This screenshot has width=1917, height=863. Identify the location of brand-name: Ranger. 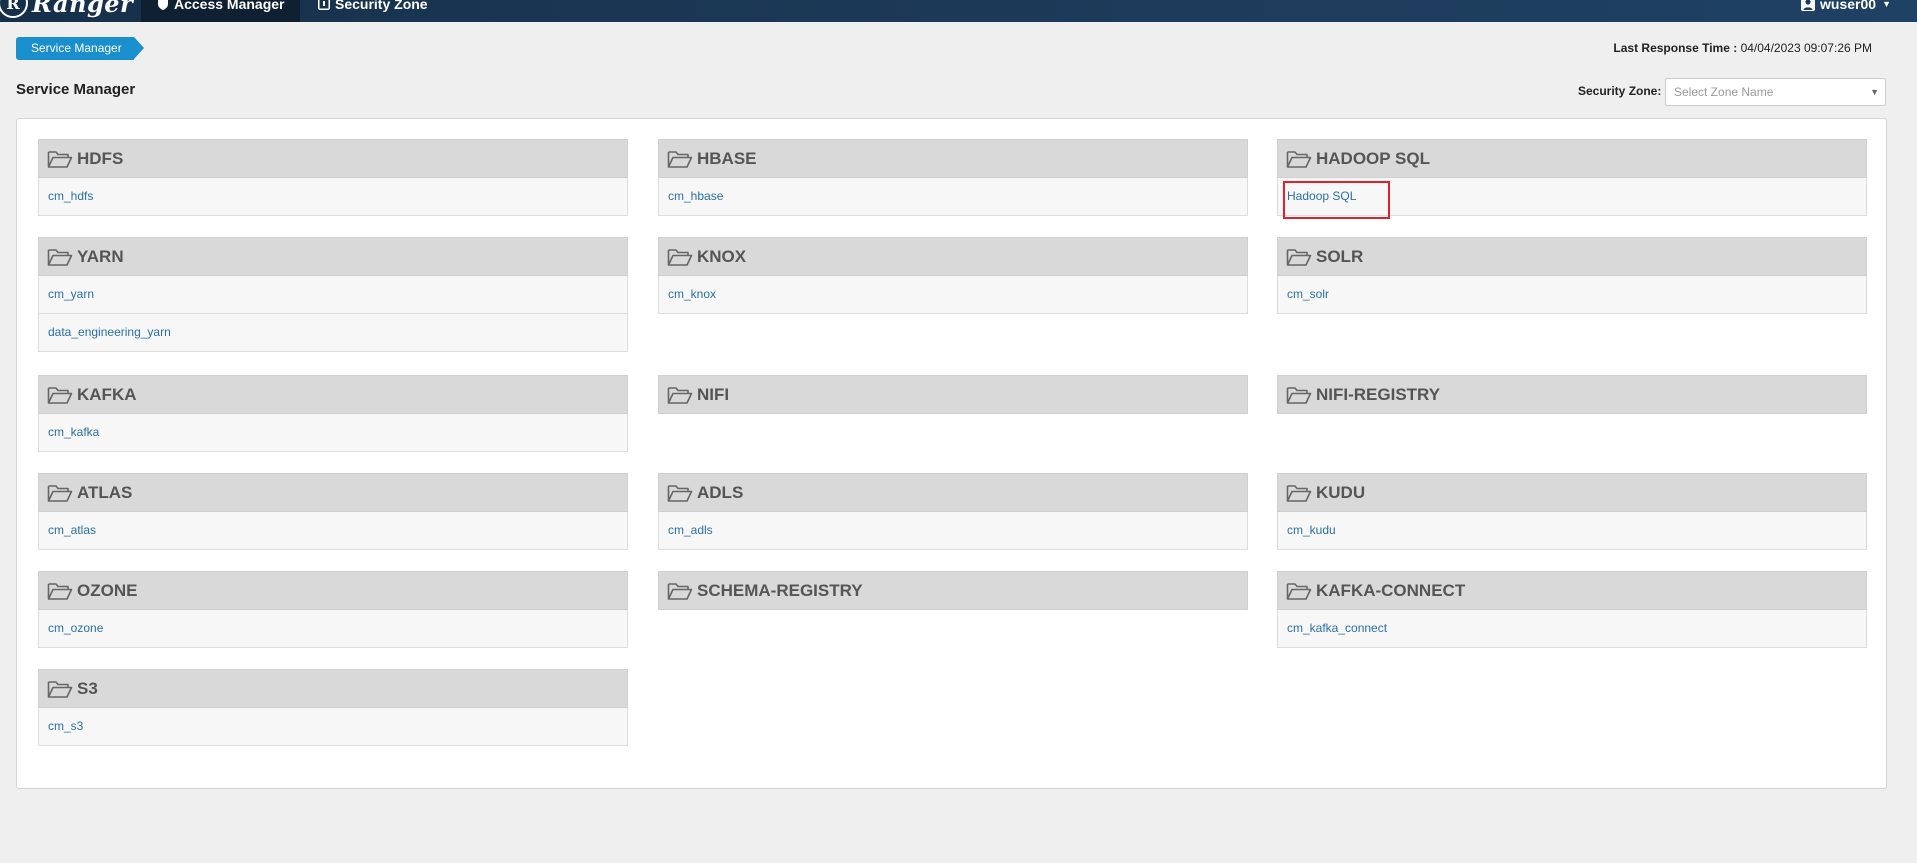
(83, 9).